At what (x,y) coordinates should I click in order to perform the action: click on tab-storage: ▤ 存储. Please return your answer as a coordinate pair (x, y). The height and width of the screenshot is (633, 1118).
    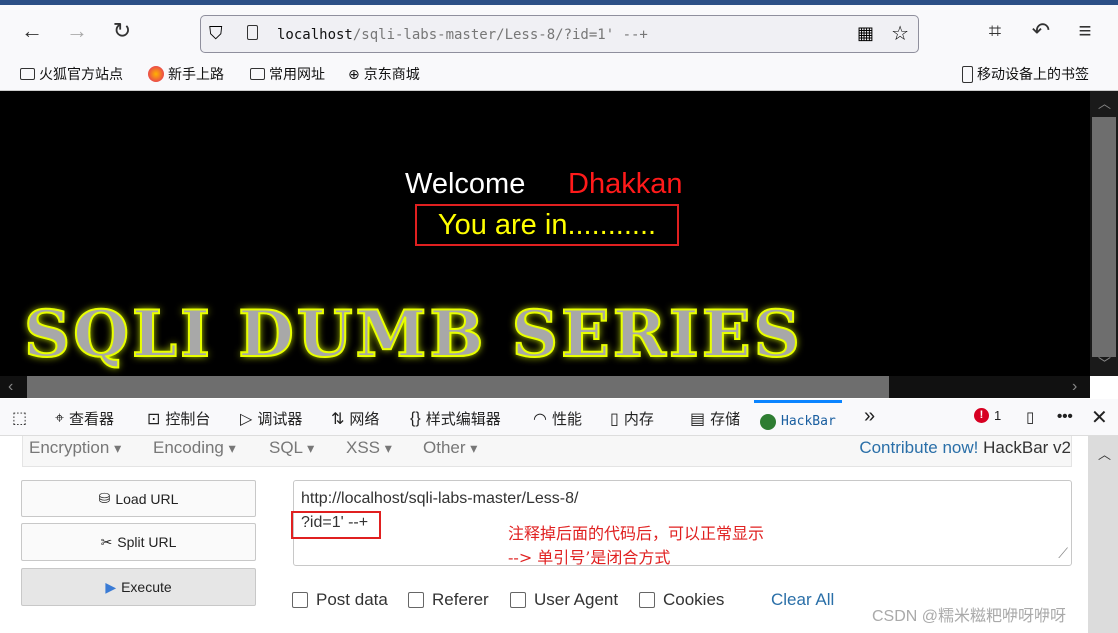
    Looking at the image, I should click on (715, 418).